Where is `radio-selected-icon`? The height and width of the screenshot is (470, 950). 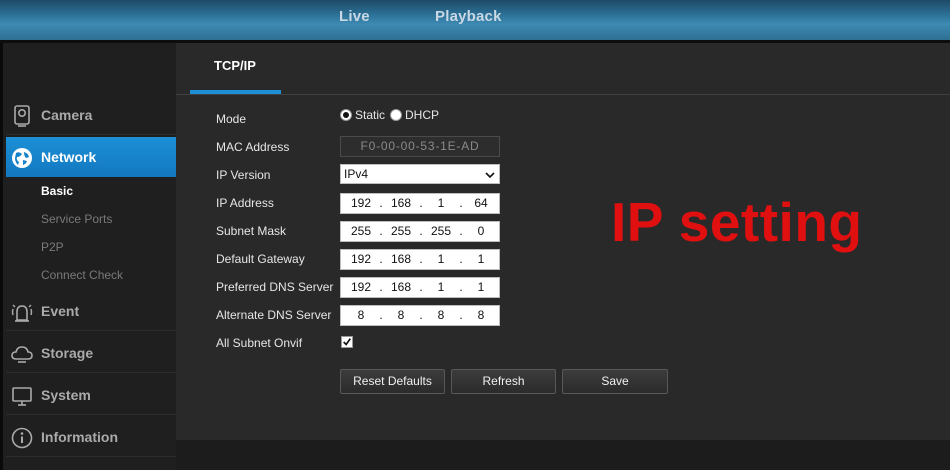 radio-selected-icon is located at coordinates (346, 115).